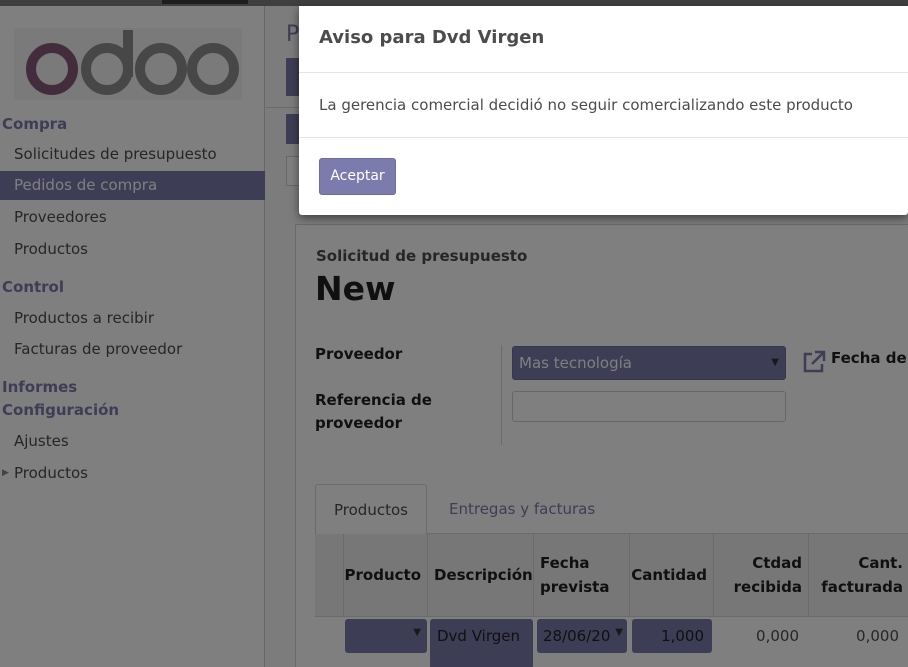  I want to click on dialog-title: Aviso para Dvd Virgen, so click(432, 37).